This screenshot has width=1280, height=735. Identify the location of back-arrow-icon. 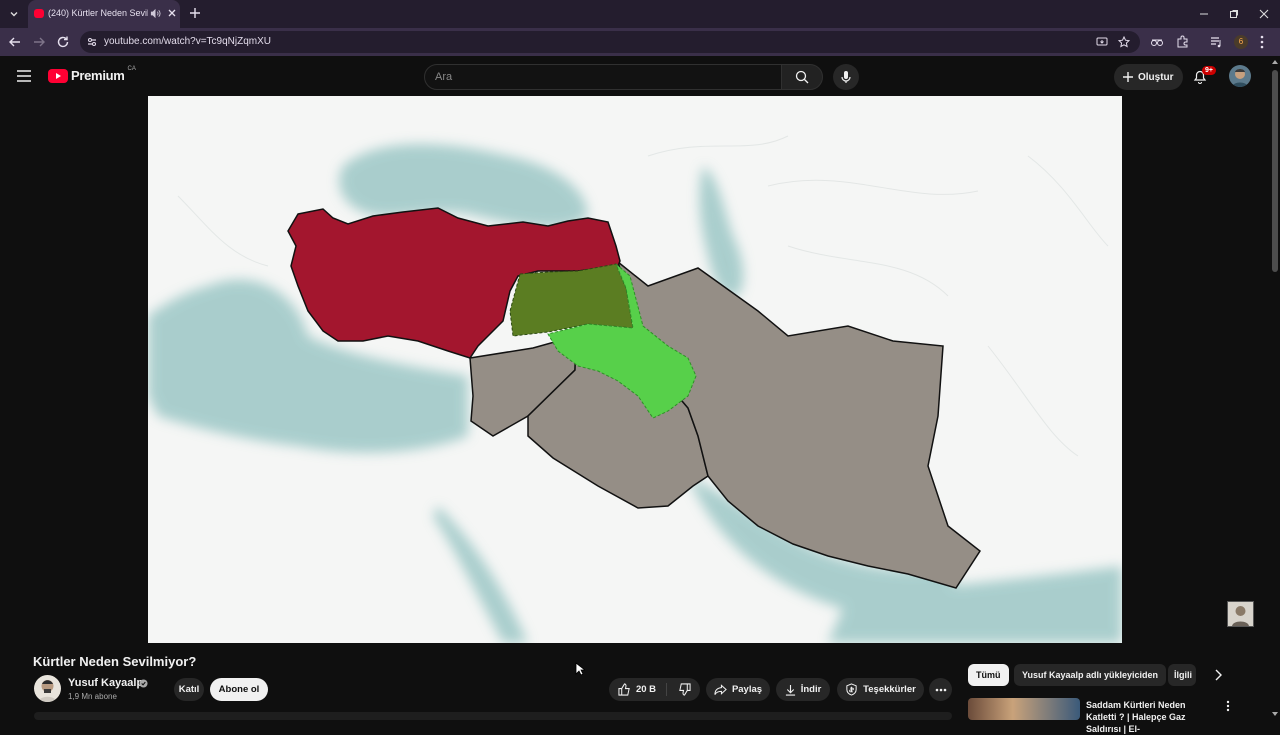
(15, 42).